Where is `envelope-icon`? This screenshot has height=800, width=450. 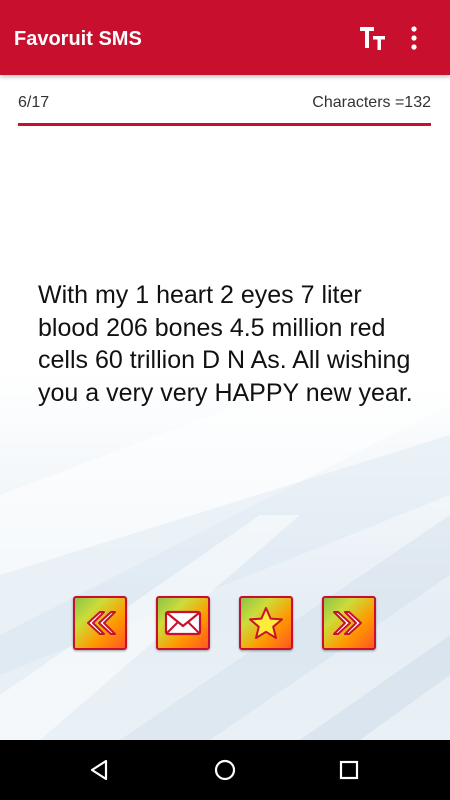 envelope-icon is located at coordinates (183, 623).